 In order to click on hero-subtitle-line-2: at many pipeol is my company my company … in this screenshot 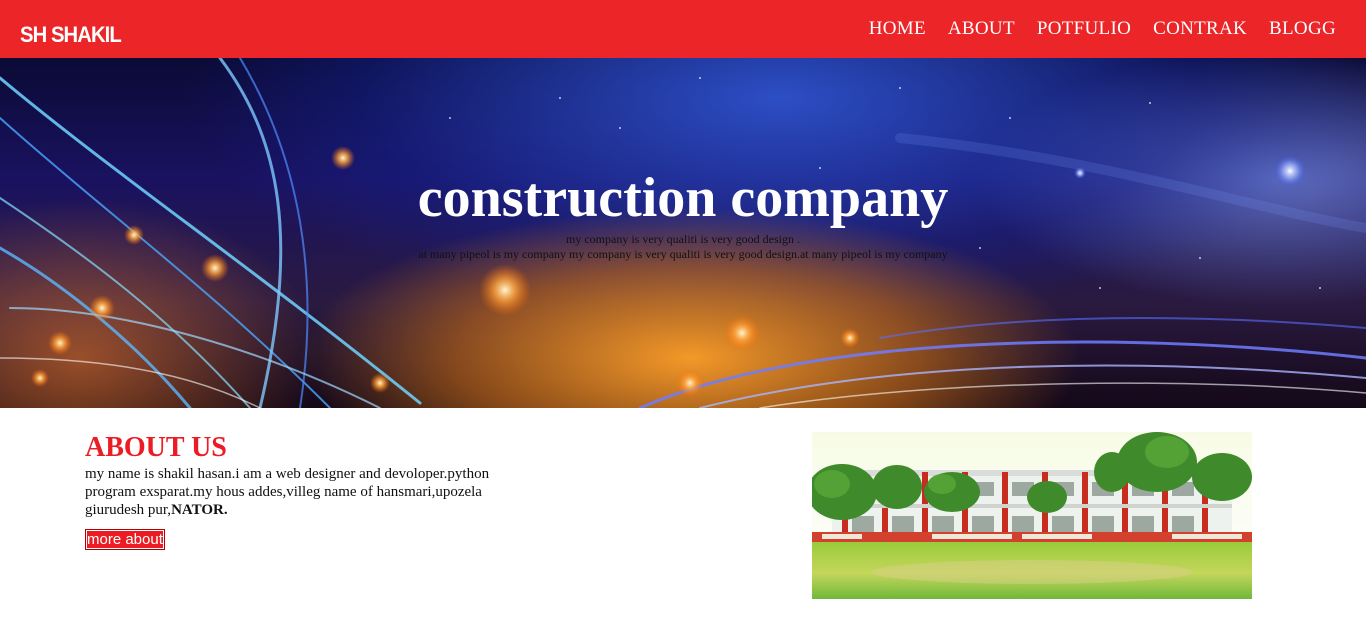, I will do `click(683, 254)`.